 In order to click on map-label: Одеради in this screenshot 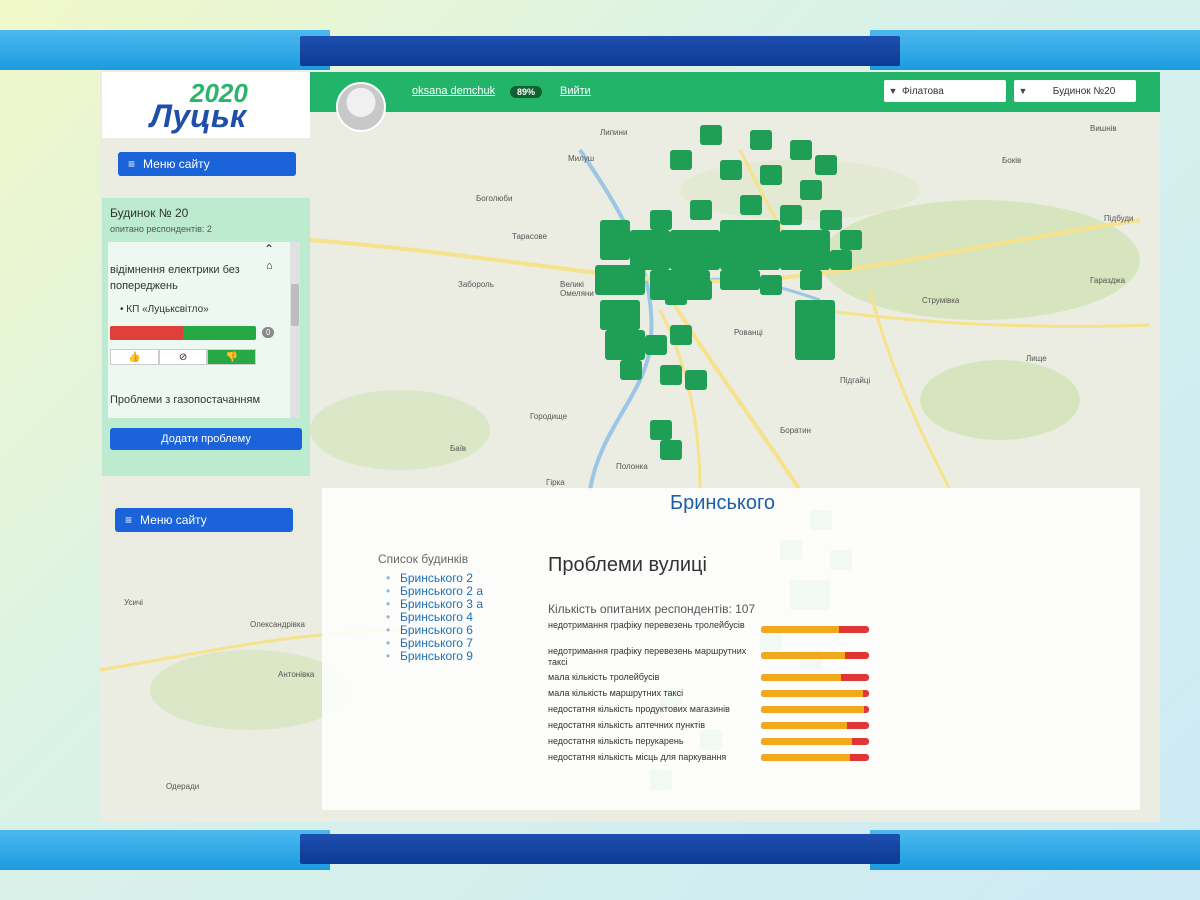, I will do `click(183, 786)`.